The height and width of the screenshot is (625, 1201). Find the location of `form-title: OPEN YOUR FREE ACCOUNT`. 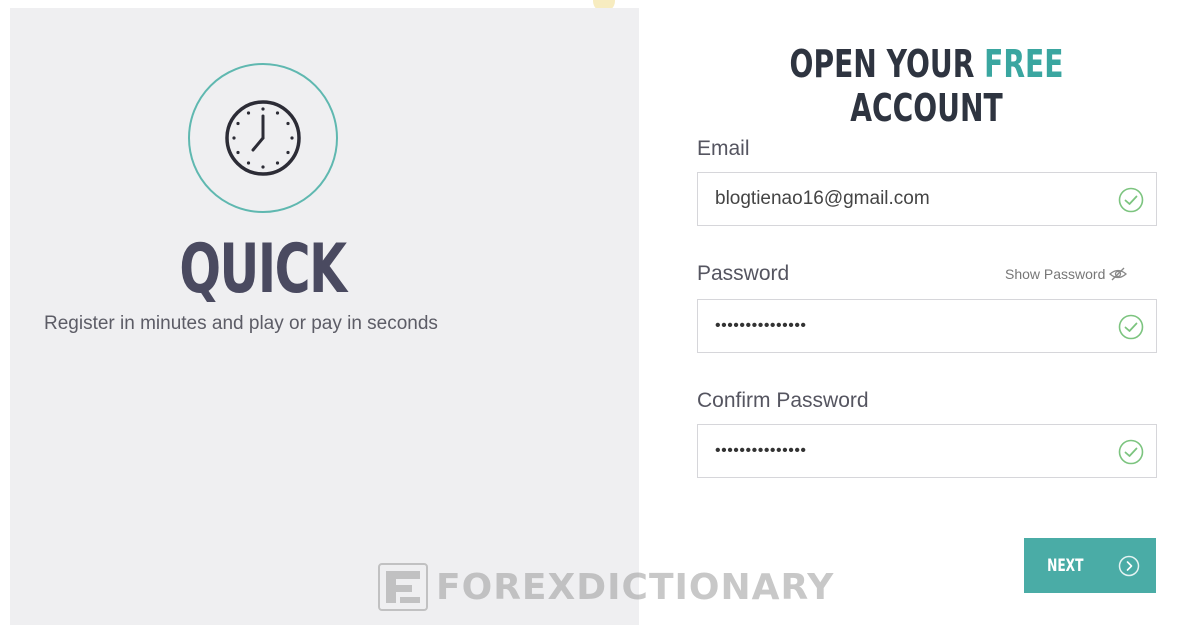

form-title: OPEN YOUR FREE ACCOUNT is located at coordinates (927, 86).